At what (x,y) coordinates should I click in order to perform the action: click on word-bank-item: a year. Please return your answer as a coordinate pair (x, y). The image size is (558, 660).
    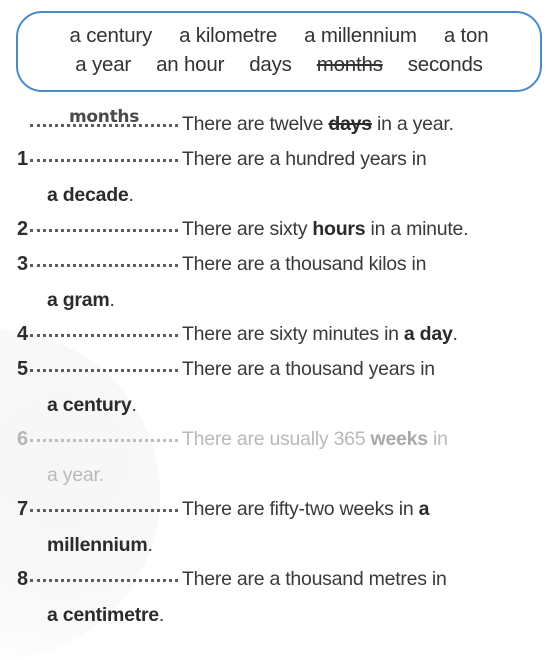
    Looking at the image, I should click on (103, 65).